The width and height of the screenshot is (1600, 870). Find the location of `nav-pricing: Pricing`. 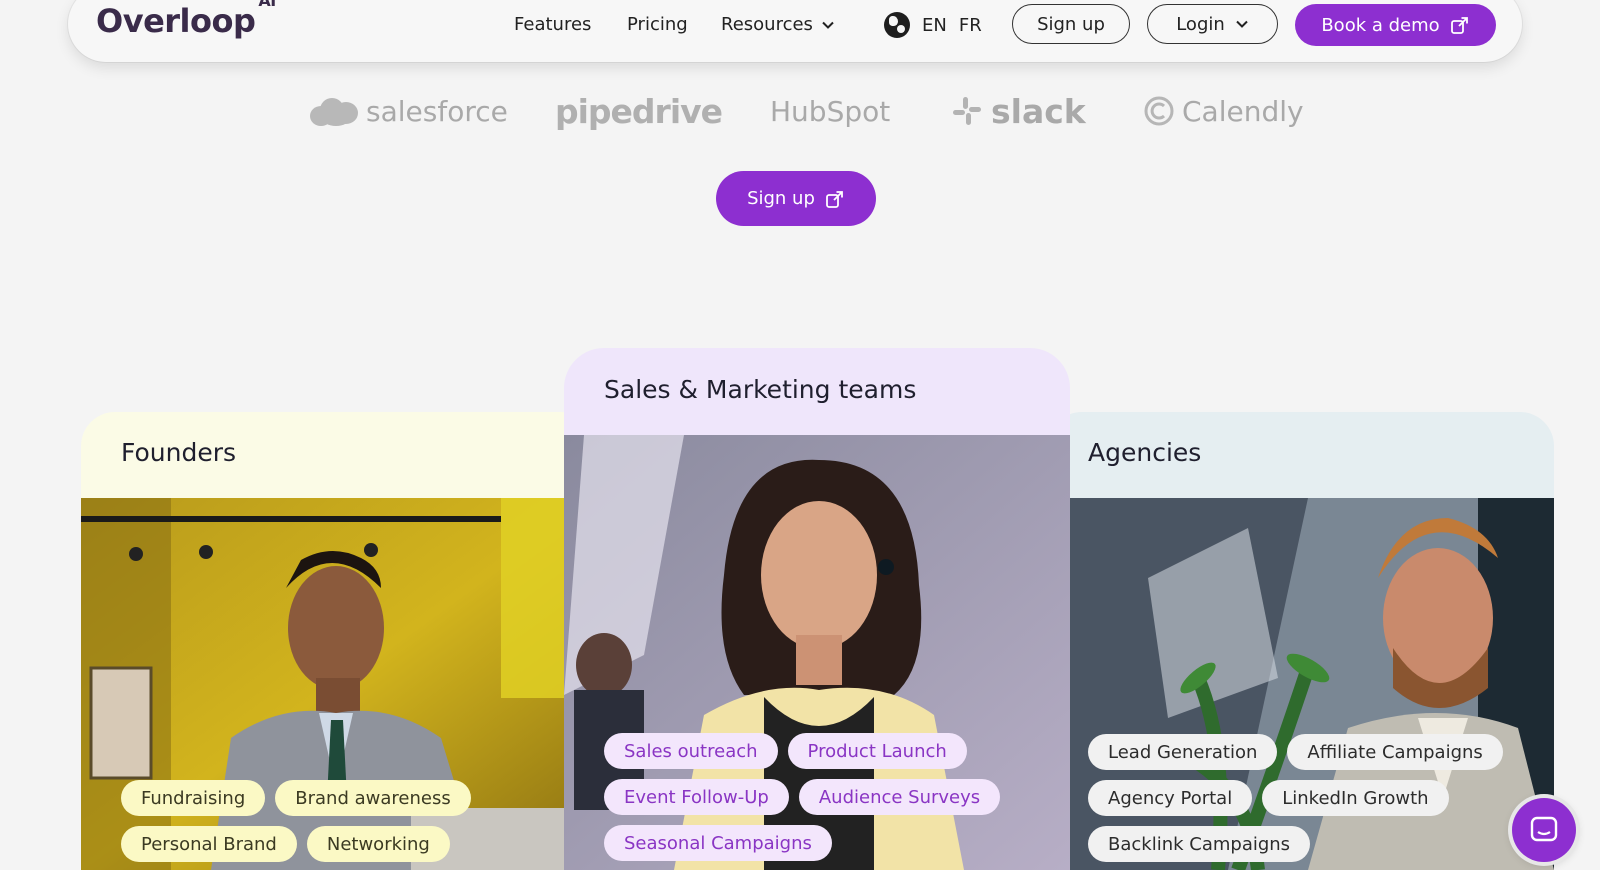

nav-pricing: Pricing is located at coordinates (657, 24).